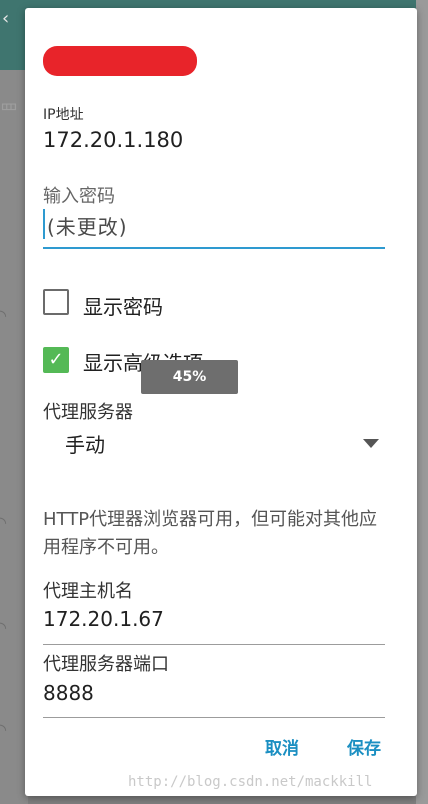 Image resolution: width=428 pixels, height=804 pixels. What do you see at coordinates (113, 140) in the screenshot?
I see `ip-value: 172.20.1.180` at bounding box center [113, 140].